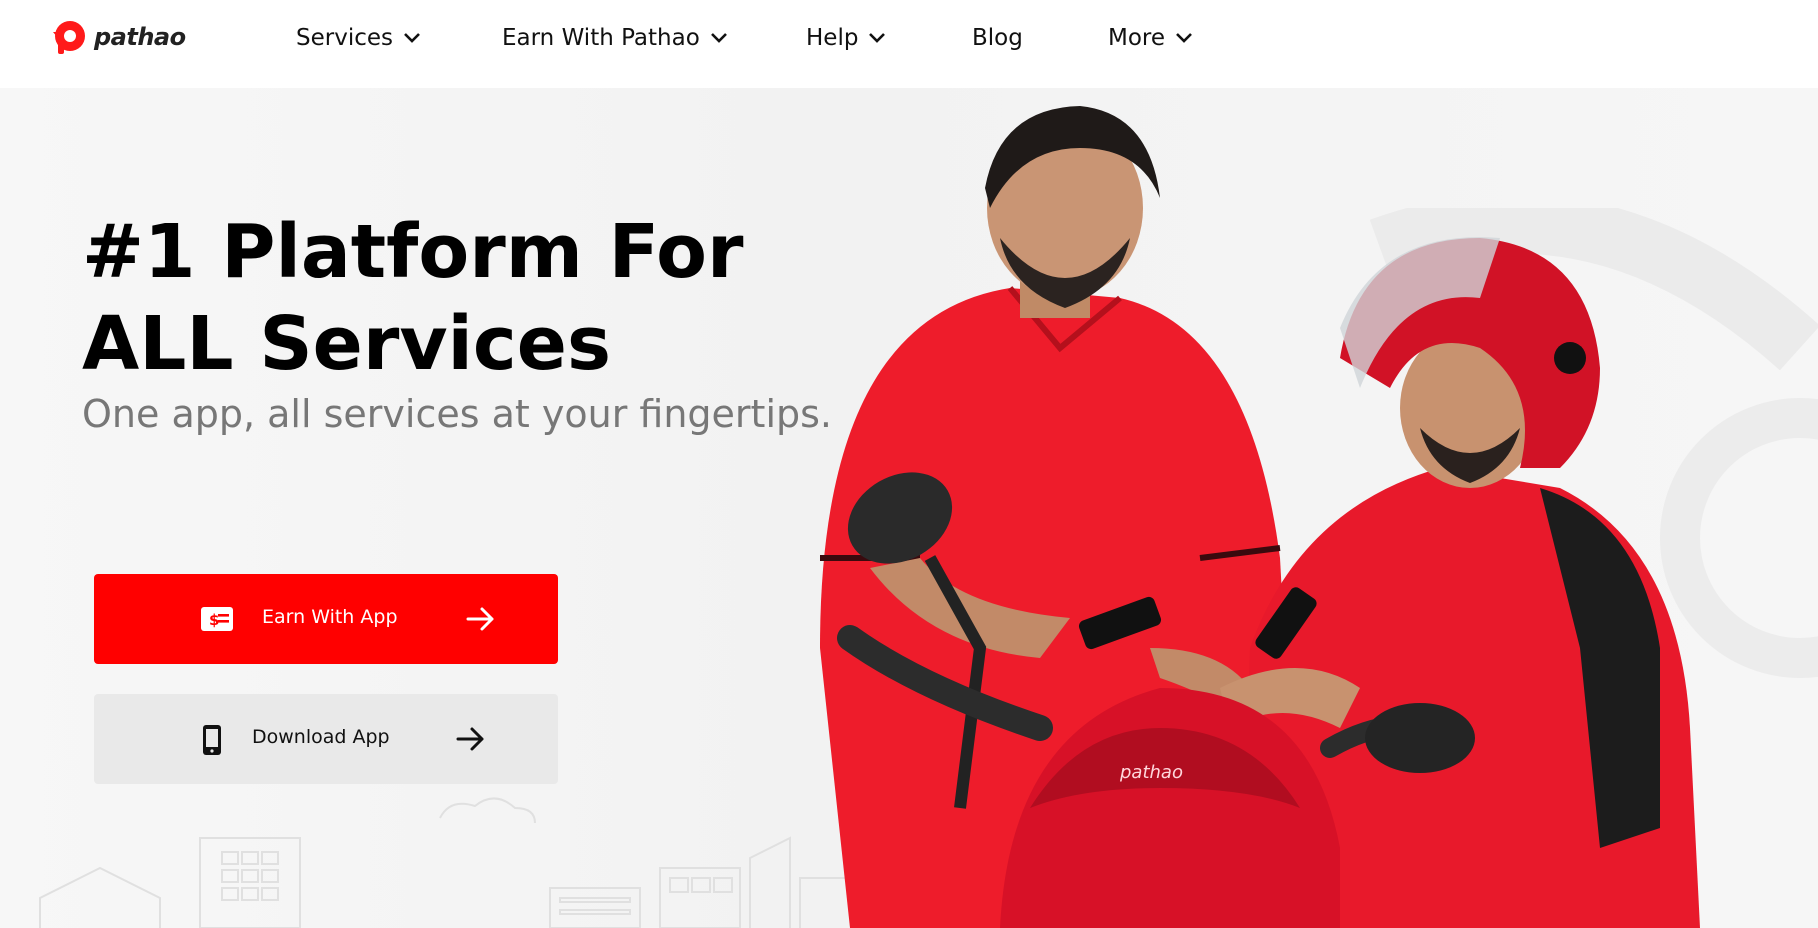 The width and height of the screenshot is (1818, 928). What do you see at coordinates (1151, 772) in the screenshot?
I see `helmet-brand-text: pathao` at bounding box center [1151, 772].